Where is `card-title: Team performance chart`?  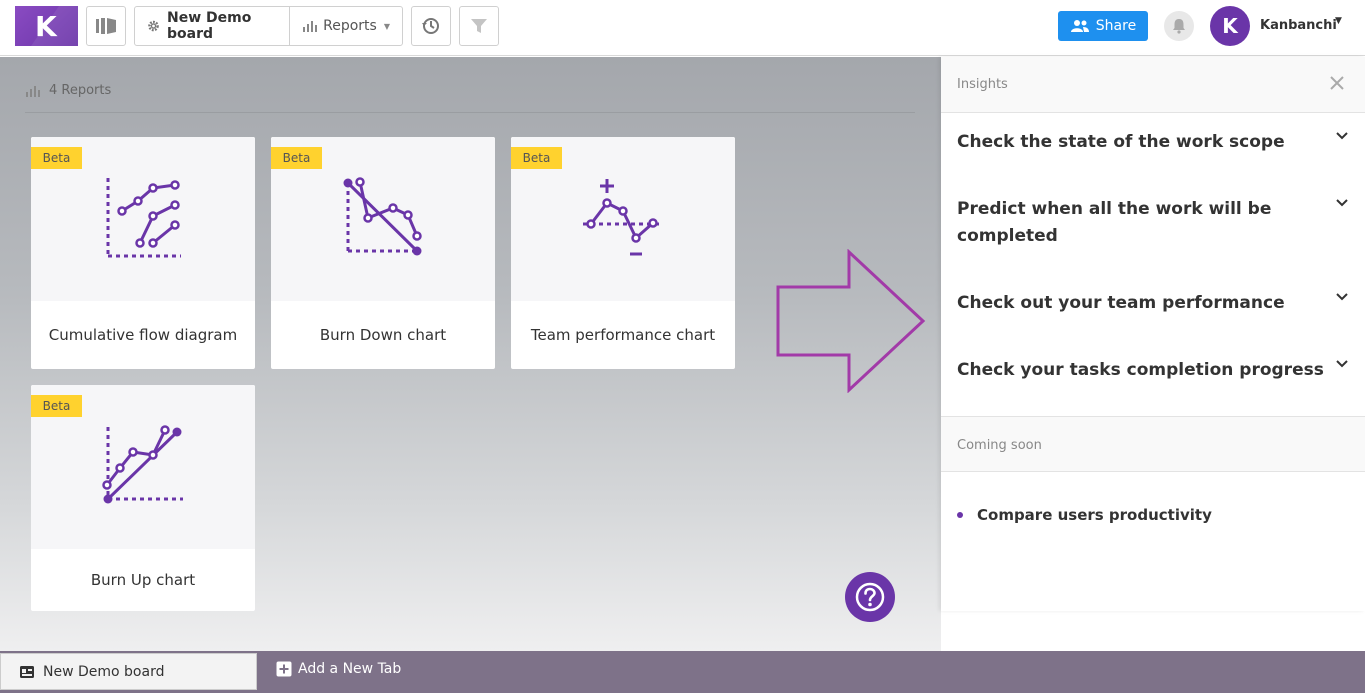
card-title: Team performance chart is located at coordinates (623, 335).